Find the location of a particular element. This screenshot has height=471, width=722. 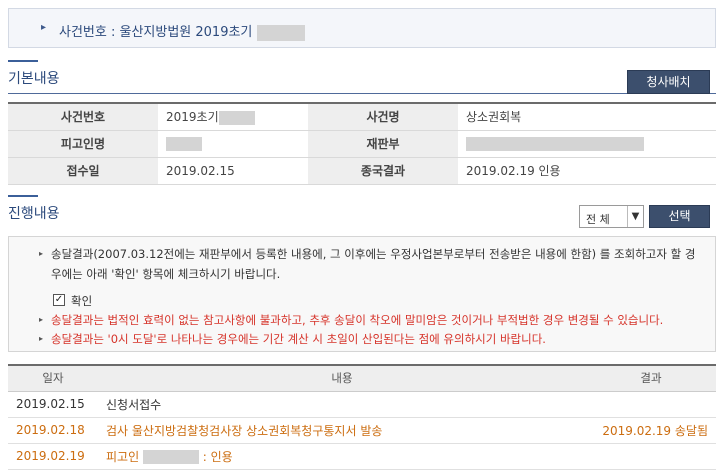

defendant-value is located at coordinates (233, 144).